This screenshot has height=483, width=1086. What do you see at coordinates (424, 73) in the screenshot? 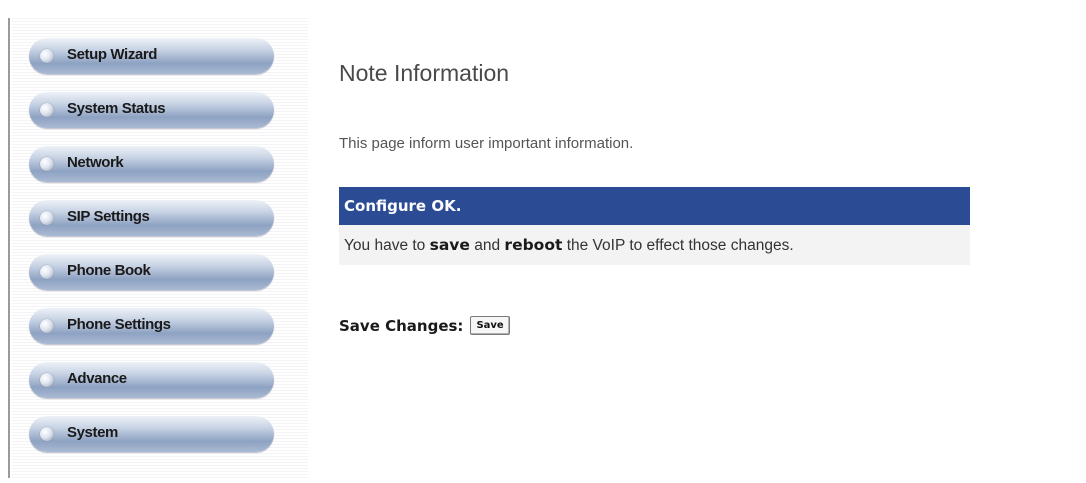
I see `page-title: Note Information` at bounding box center [424, 73].